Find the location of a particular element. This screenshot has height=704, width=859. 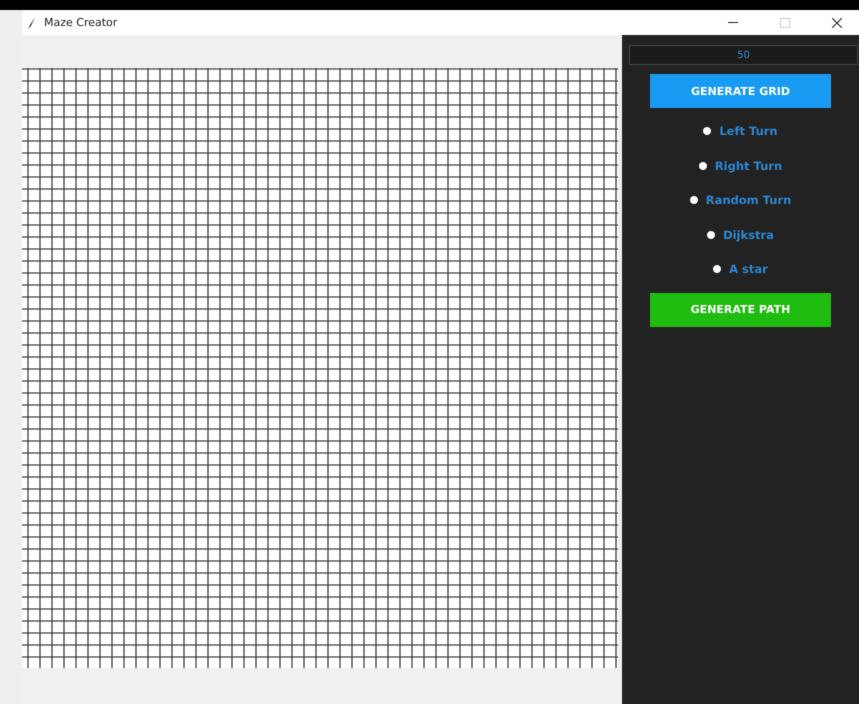

close-icon is located at coordinates (837, 23).